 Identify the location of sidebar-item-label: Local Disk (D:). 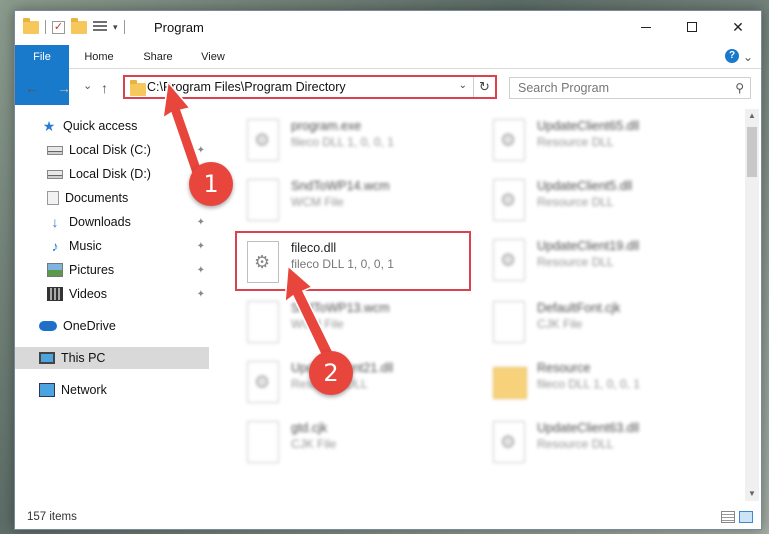
(110, 174).